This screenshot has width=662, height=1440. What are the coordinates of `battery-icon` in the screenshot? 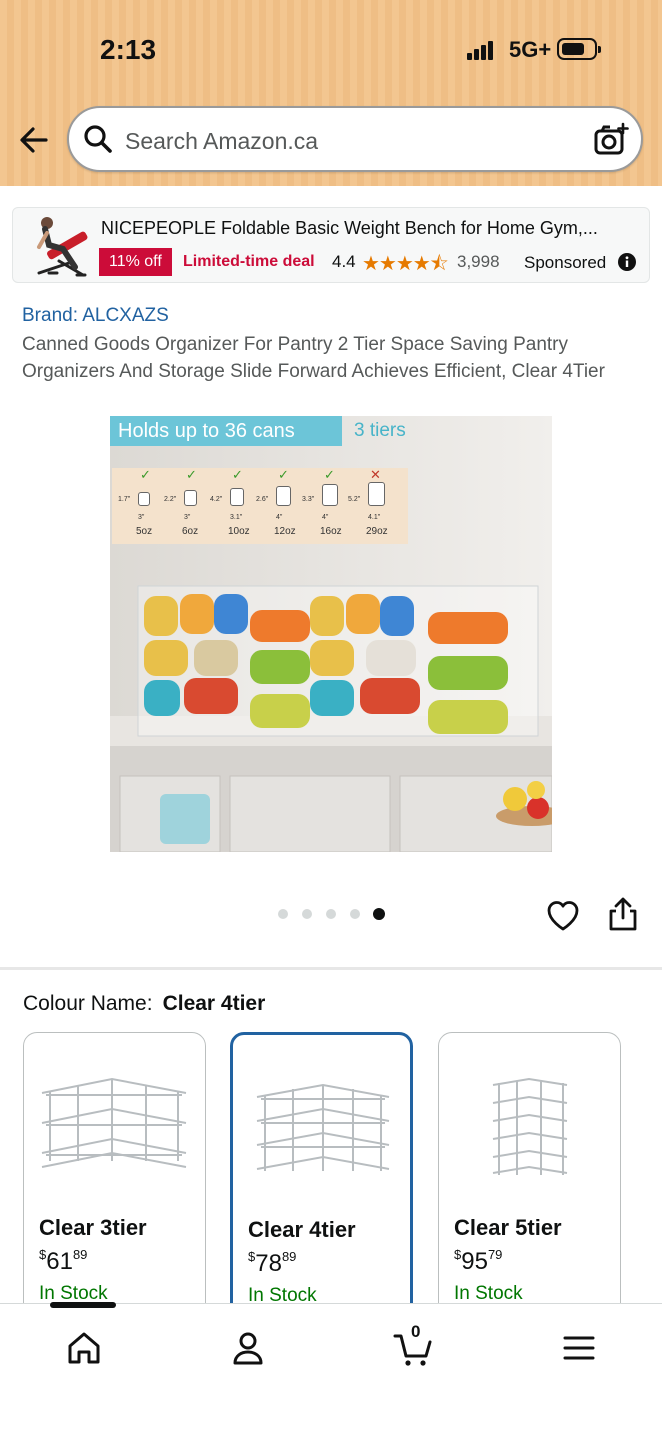 It's located at (579, 49).